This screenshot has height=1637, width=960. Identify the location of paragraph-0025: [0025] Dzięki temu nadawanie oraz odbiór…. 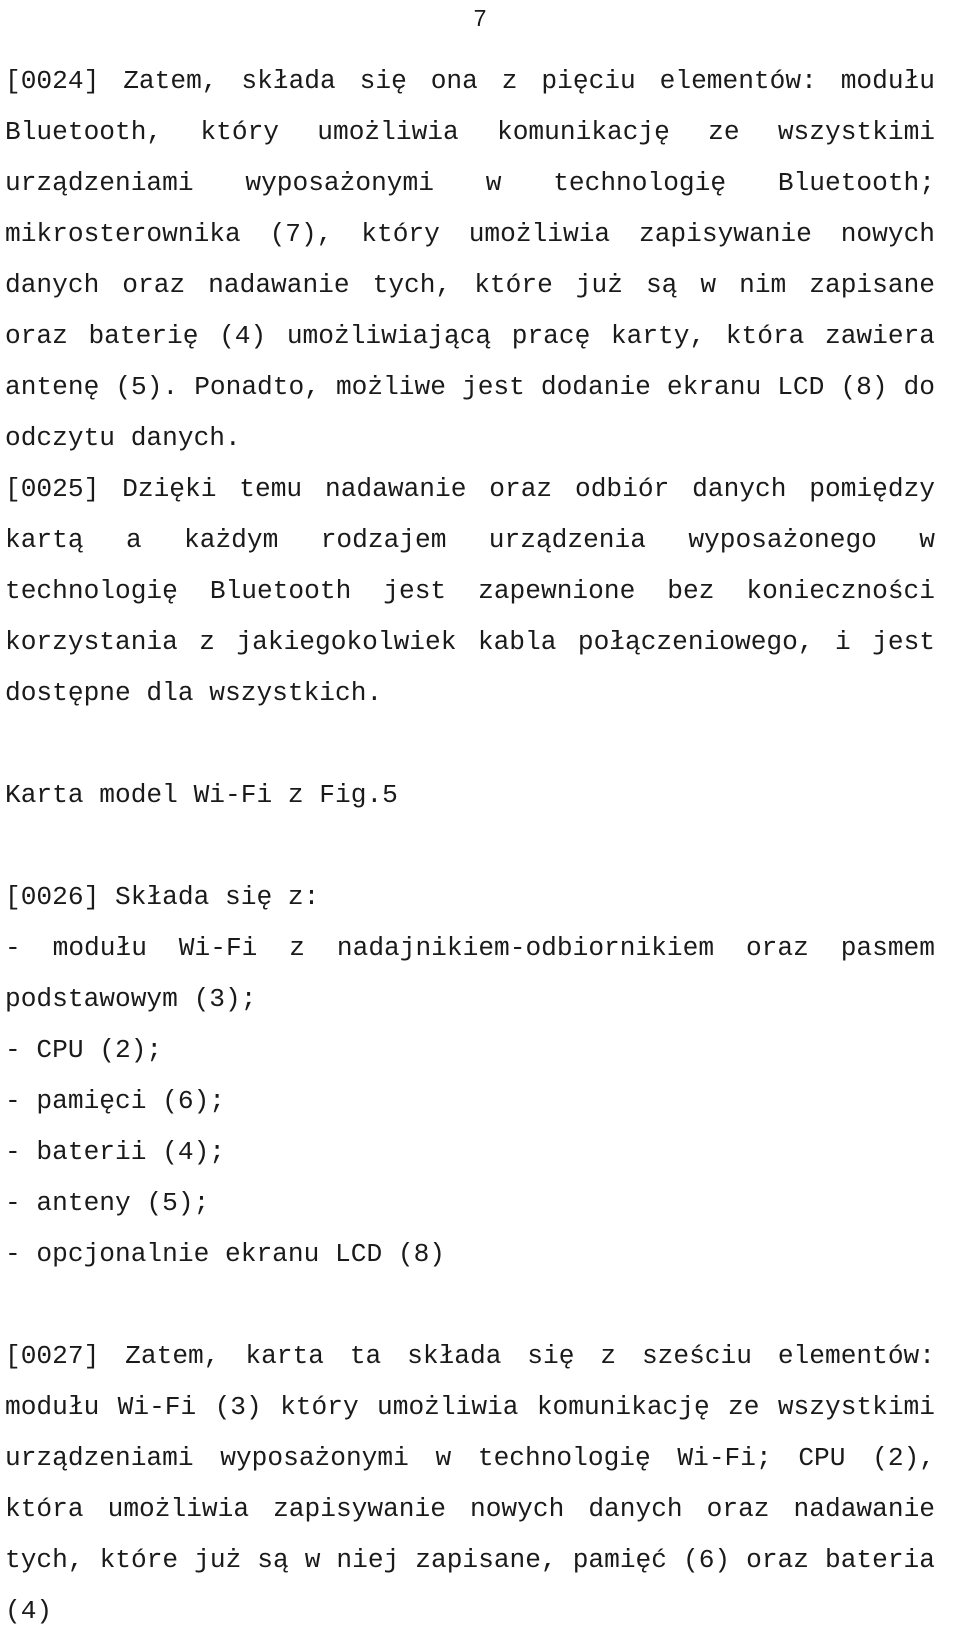
(470, 591).